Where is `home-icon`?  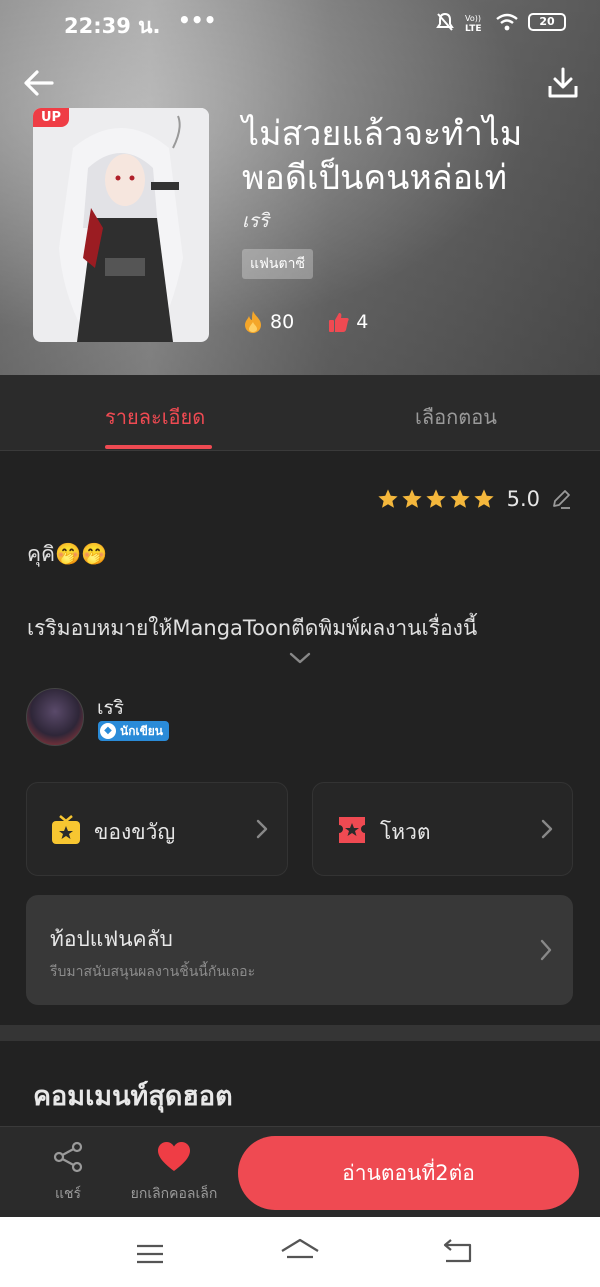
home-icon is located at coordinates (300, 1252).